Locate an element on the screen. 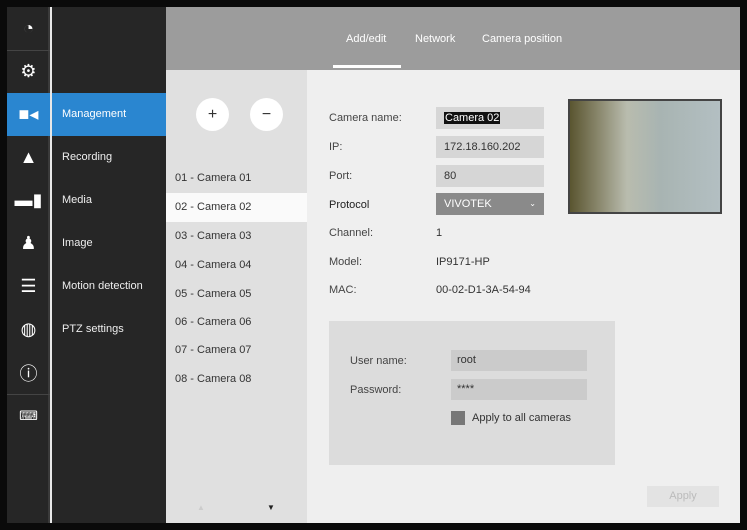 The height and width of the screenshot is (530, 747). password-label: Password: is located at coordinates (376, 390).